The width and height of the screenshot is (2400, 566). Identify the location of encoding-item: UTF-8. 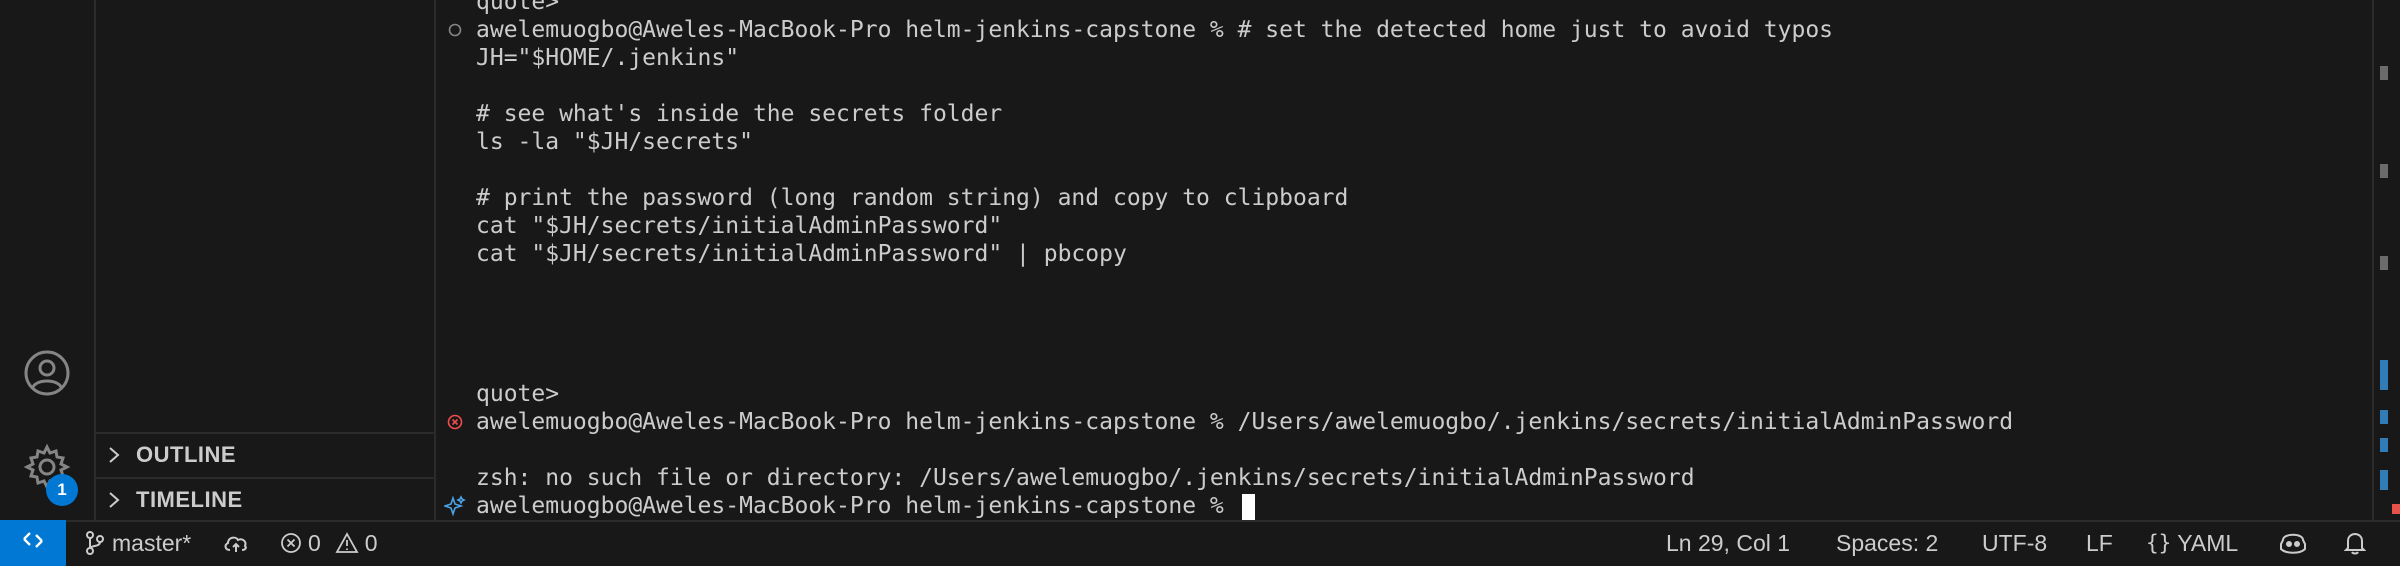
(2014, 543).